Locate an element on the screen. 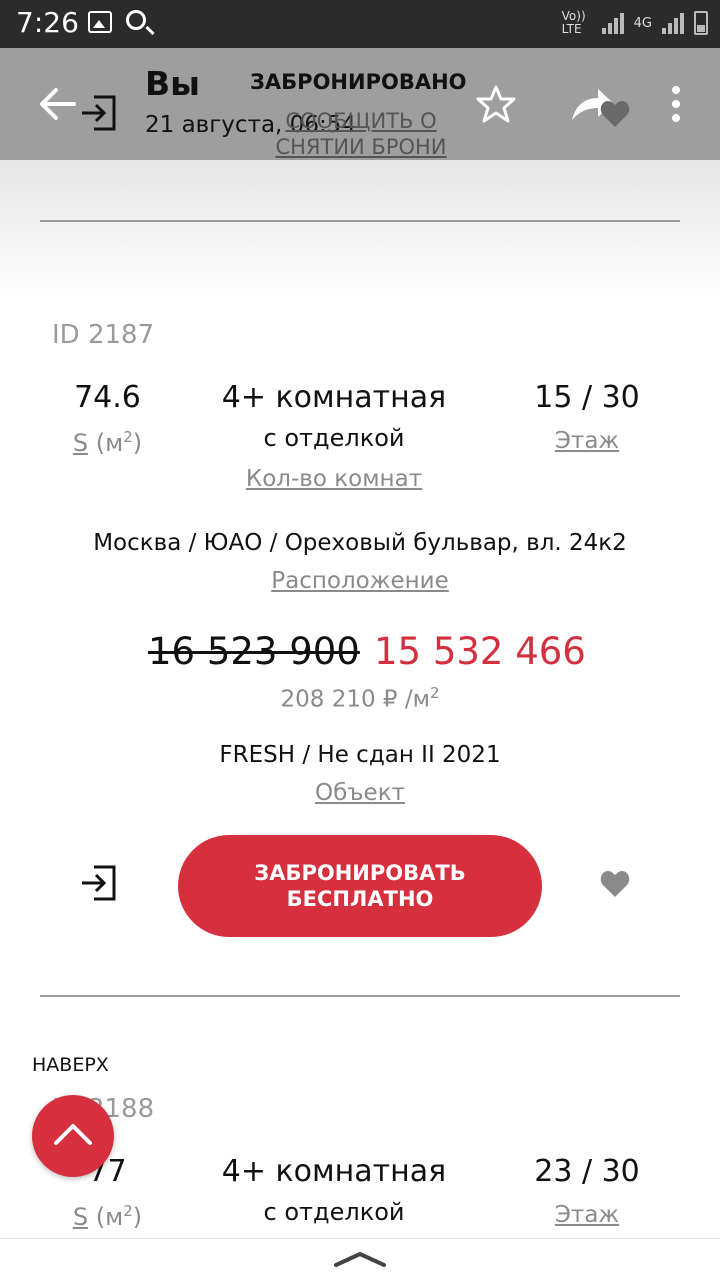 Image resolution: width=720 pixels, height=1280 pixels. area-value: 74.6 is located at coordinates (107, 397).